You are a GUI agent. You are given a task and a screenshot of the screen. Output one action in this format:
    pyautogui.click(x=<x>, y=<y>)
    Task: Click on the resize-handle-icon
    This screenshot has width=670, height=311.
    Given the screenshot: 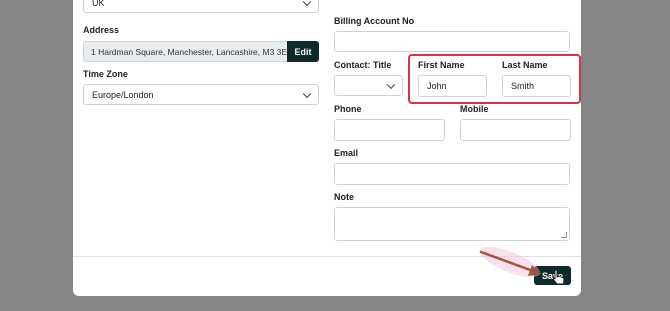 What is the action you would take?
    pyautogui.click(x=564, y=235)
    